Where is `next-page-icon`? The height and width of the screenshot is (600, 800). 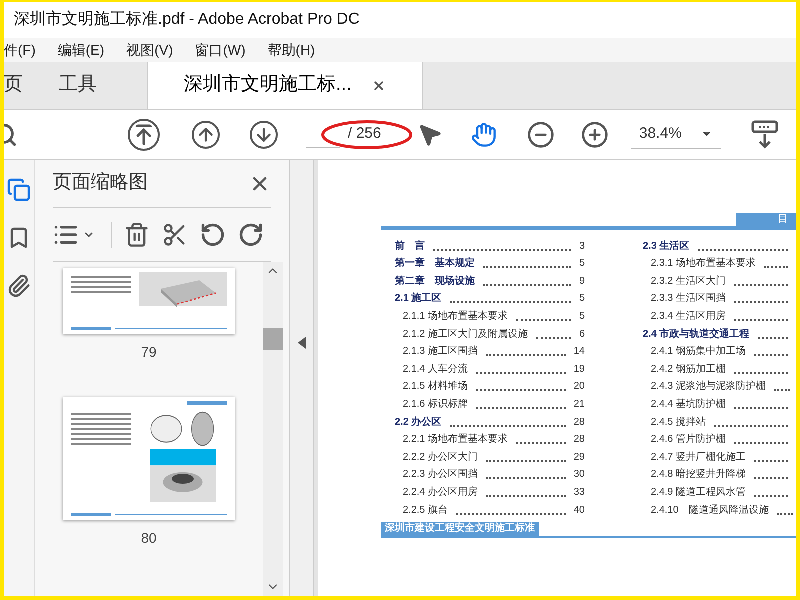
next-page-icon is located at coordinates (264, 134).